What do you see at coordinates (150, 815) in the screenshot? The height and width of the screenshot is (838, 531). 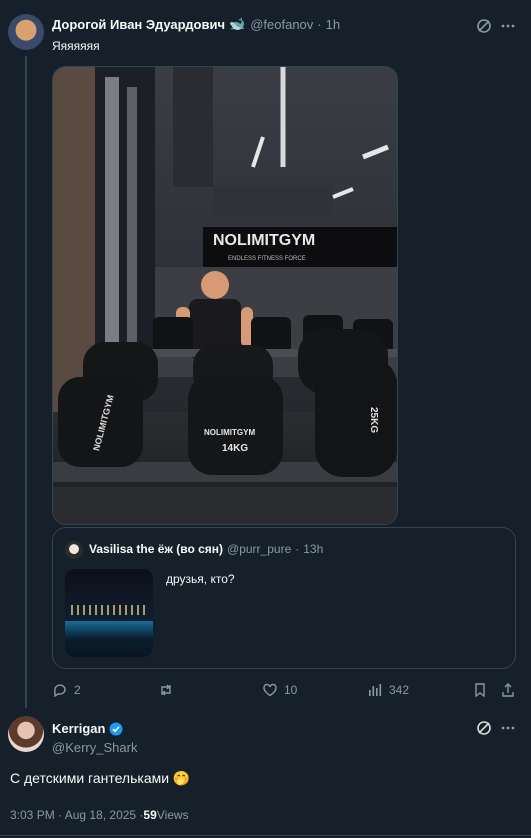 I see `views-count: 59` at bounding box center [150, 815].